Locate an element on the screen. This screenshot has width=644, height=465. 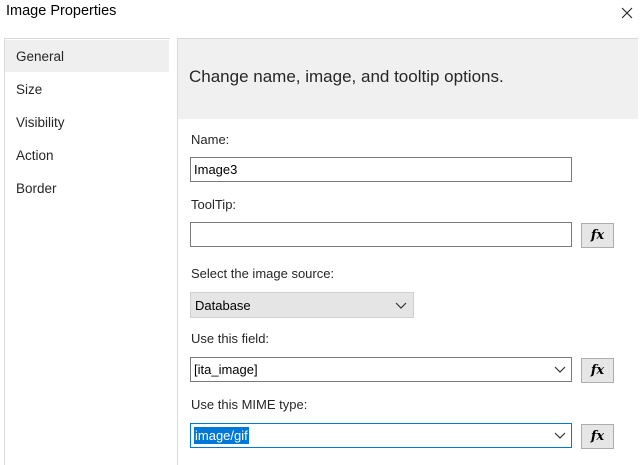
image-source-dropdown: Database is located at coordinates (302, 305).